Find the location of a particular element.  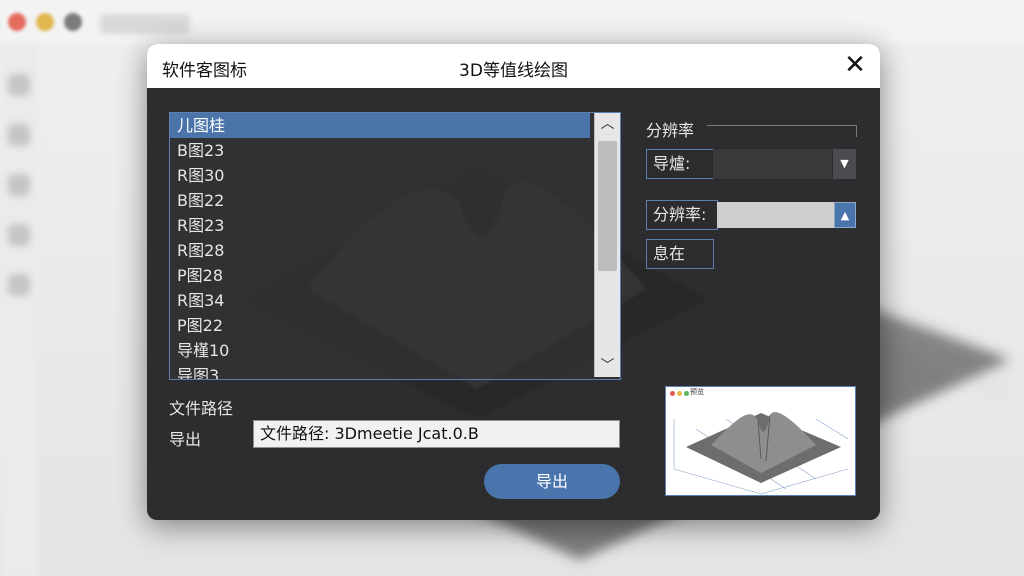

background-sidebar is located at coordinates (19, 310).